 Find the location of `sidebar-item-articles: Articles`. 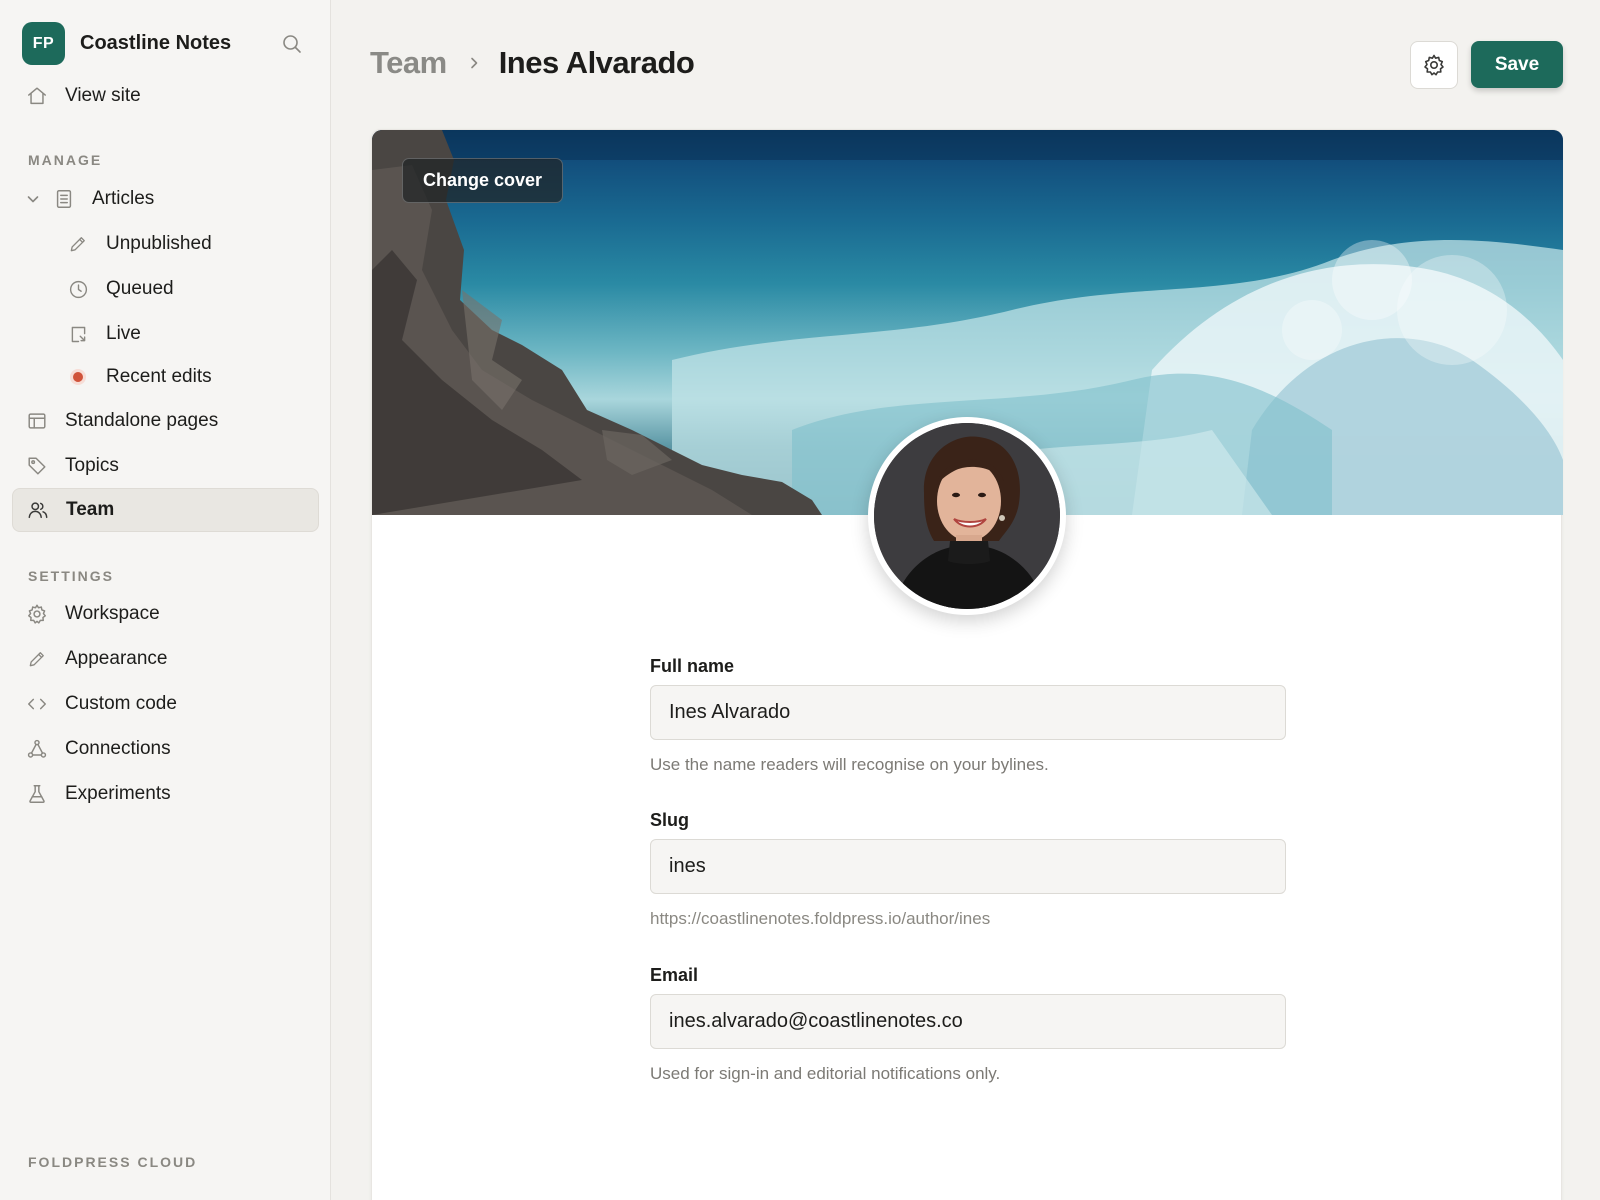

sidebar-item-articles: Articles is located at coordinates (179, 199).